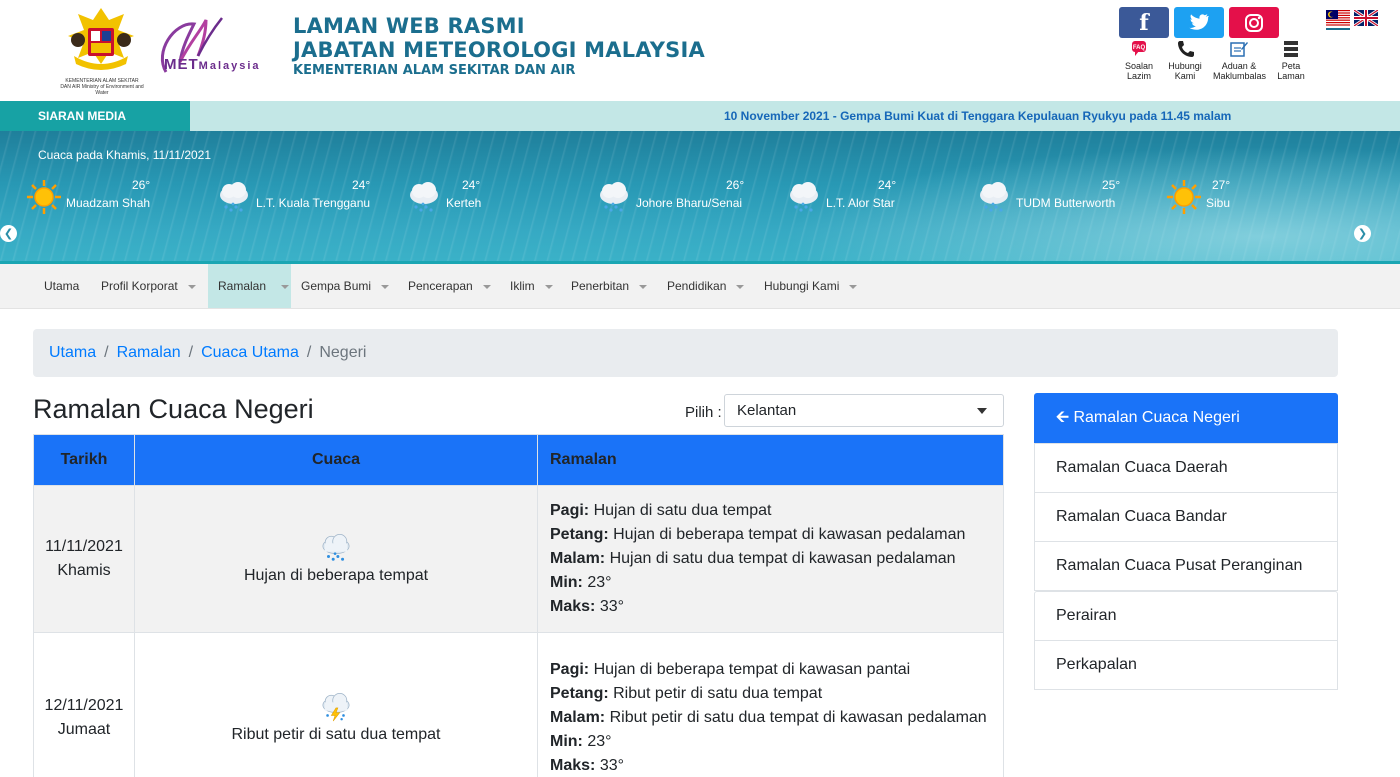 The image size is (1400, 777). I want to click on uk-flag-icon, so click(1366, 18).